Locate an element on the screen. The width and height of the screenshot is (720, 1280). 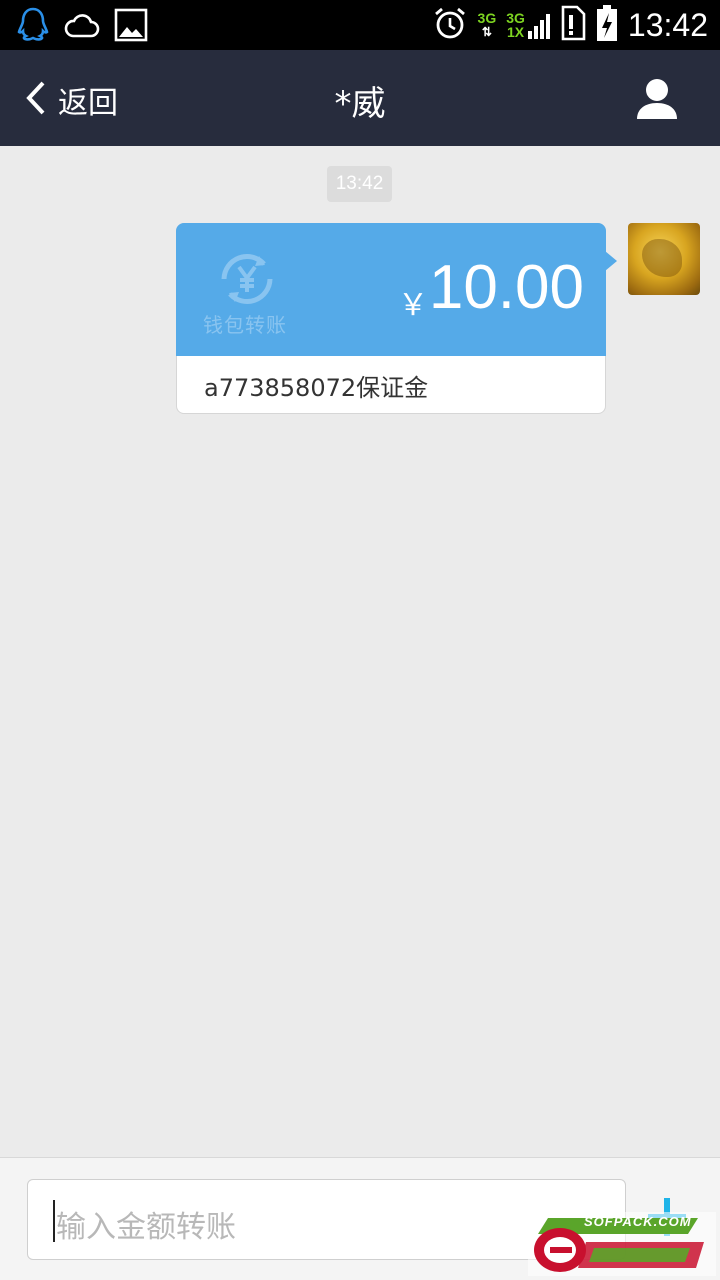
watermark-text: SOFPACK.COM is located at coordinates (638, 1221).